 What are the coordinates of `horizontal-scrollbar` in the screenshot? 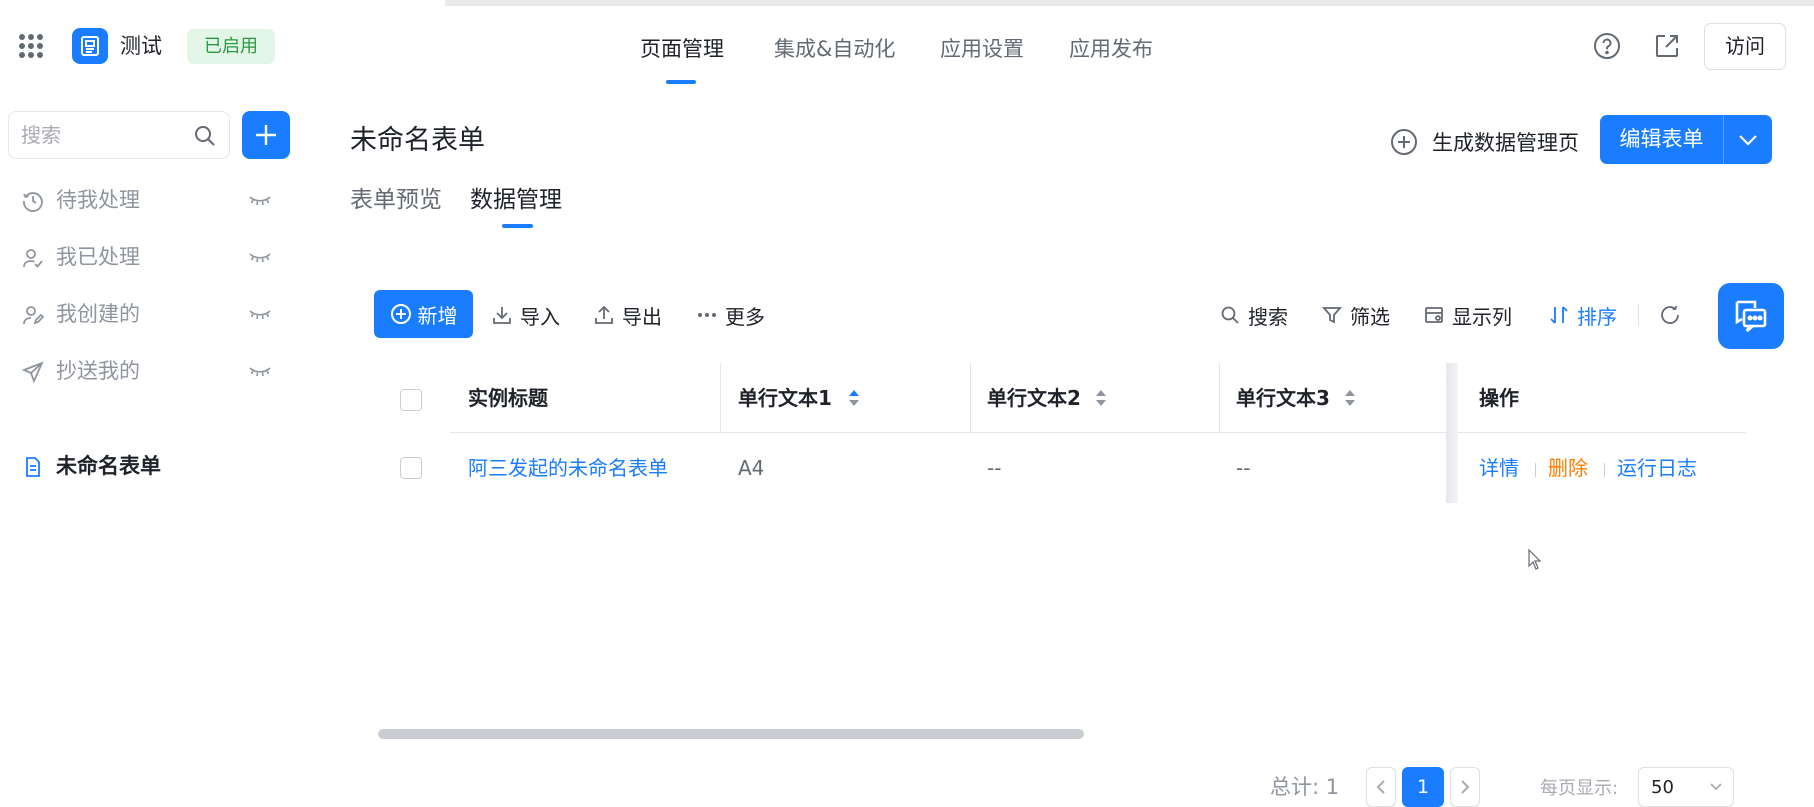 It's located at (731, 734).